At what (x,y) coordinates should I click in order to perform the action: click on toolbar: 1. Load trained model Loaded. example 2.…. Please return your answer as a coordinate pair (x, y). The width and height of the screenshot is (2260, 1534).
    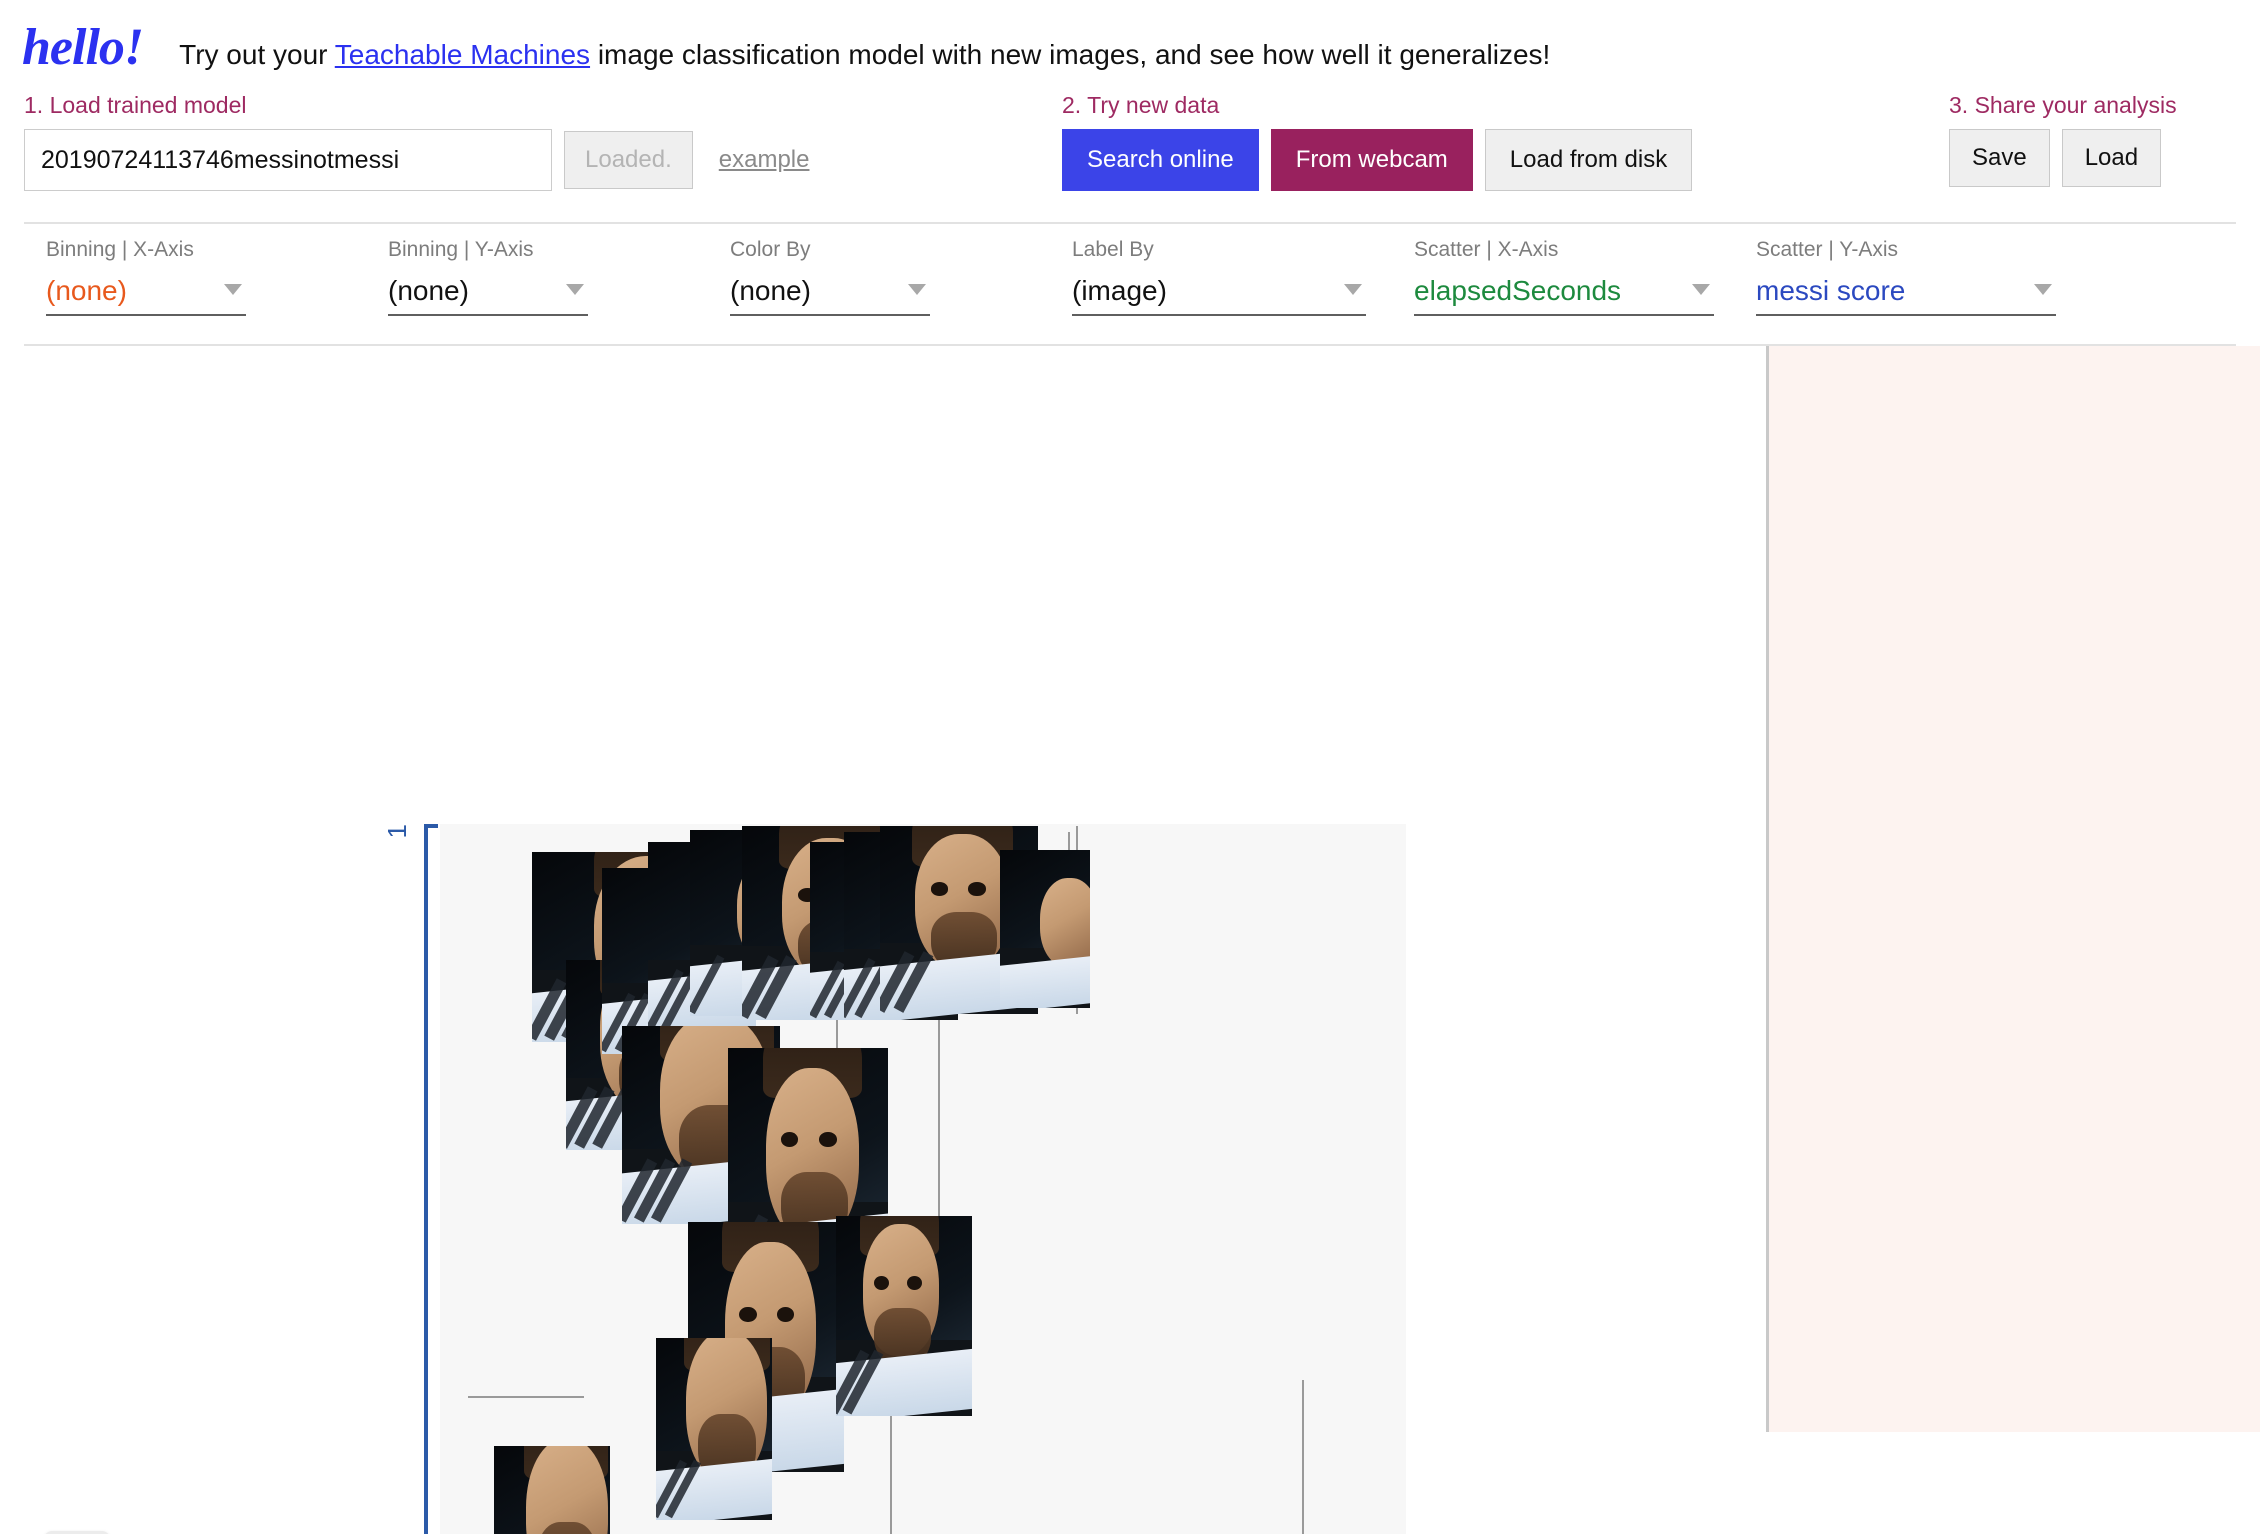
    Looking at the image, I should click on (1130, 158).